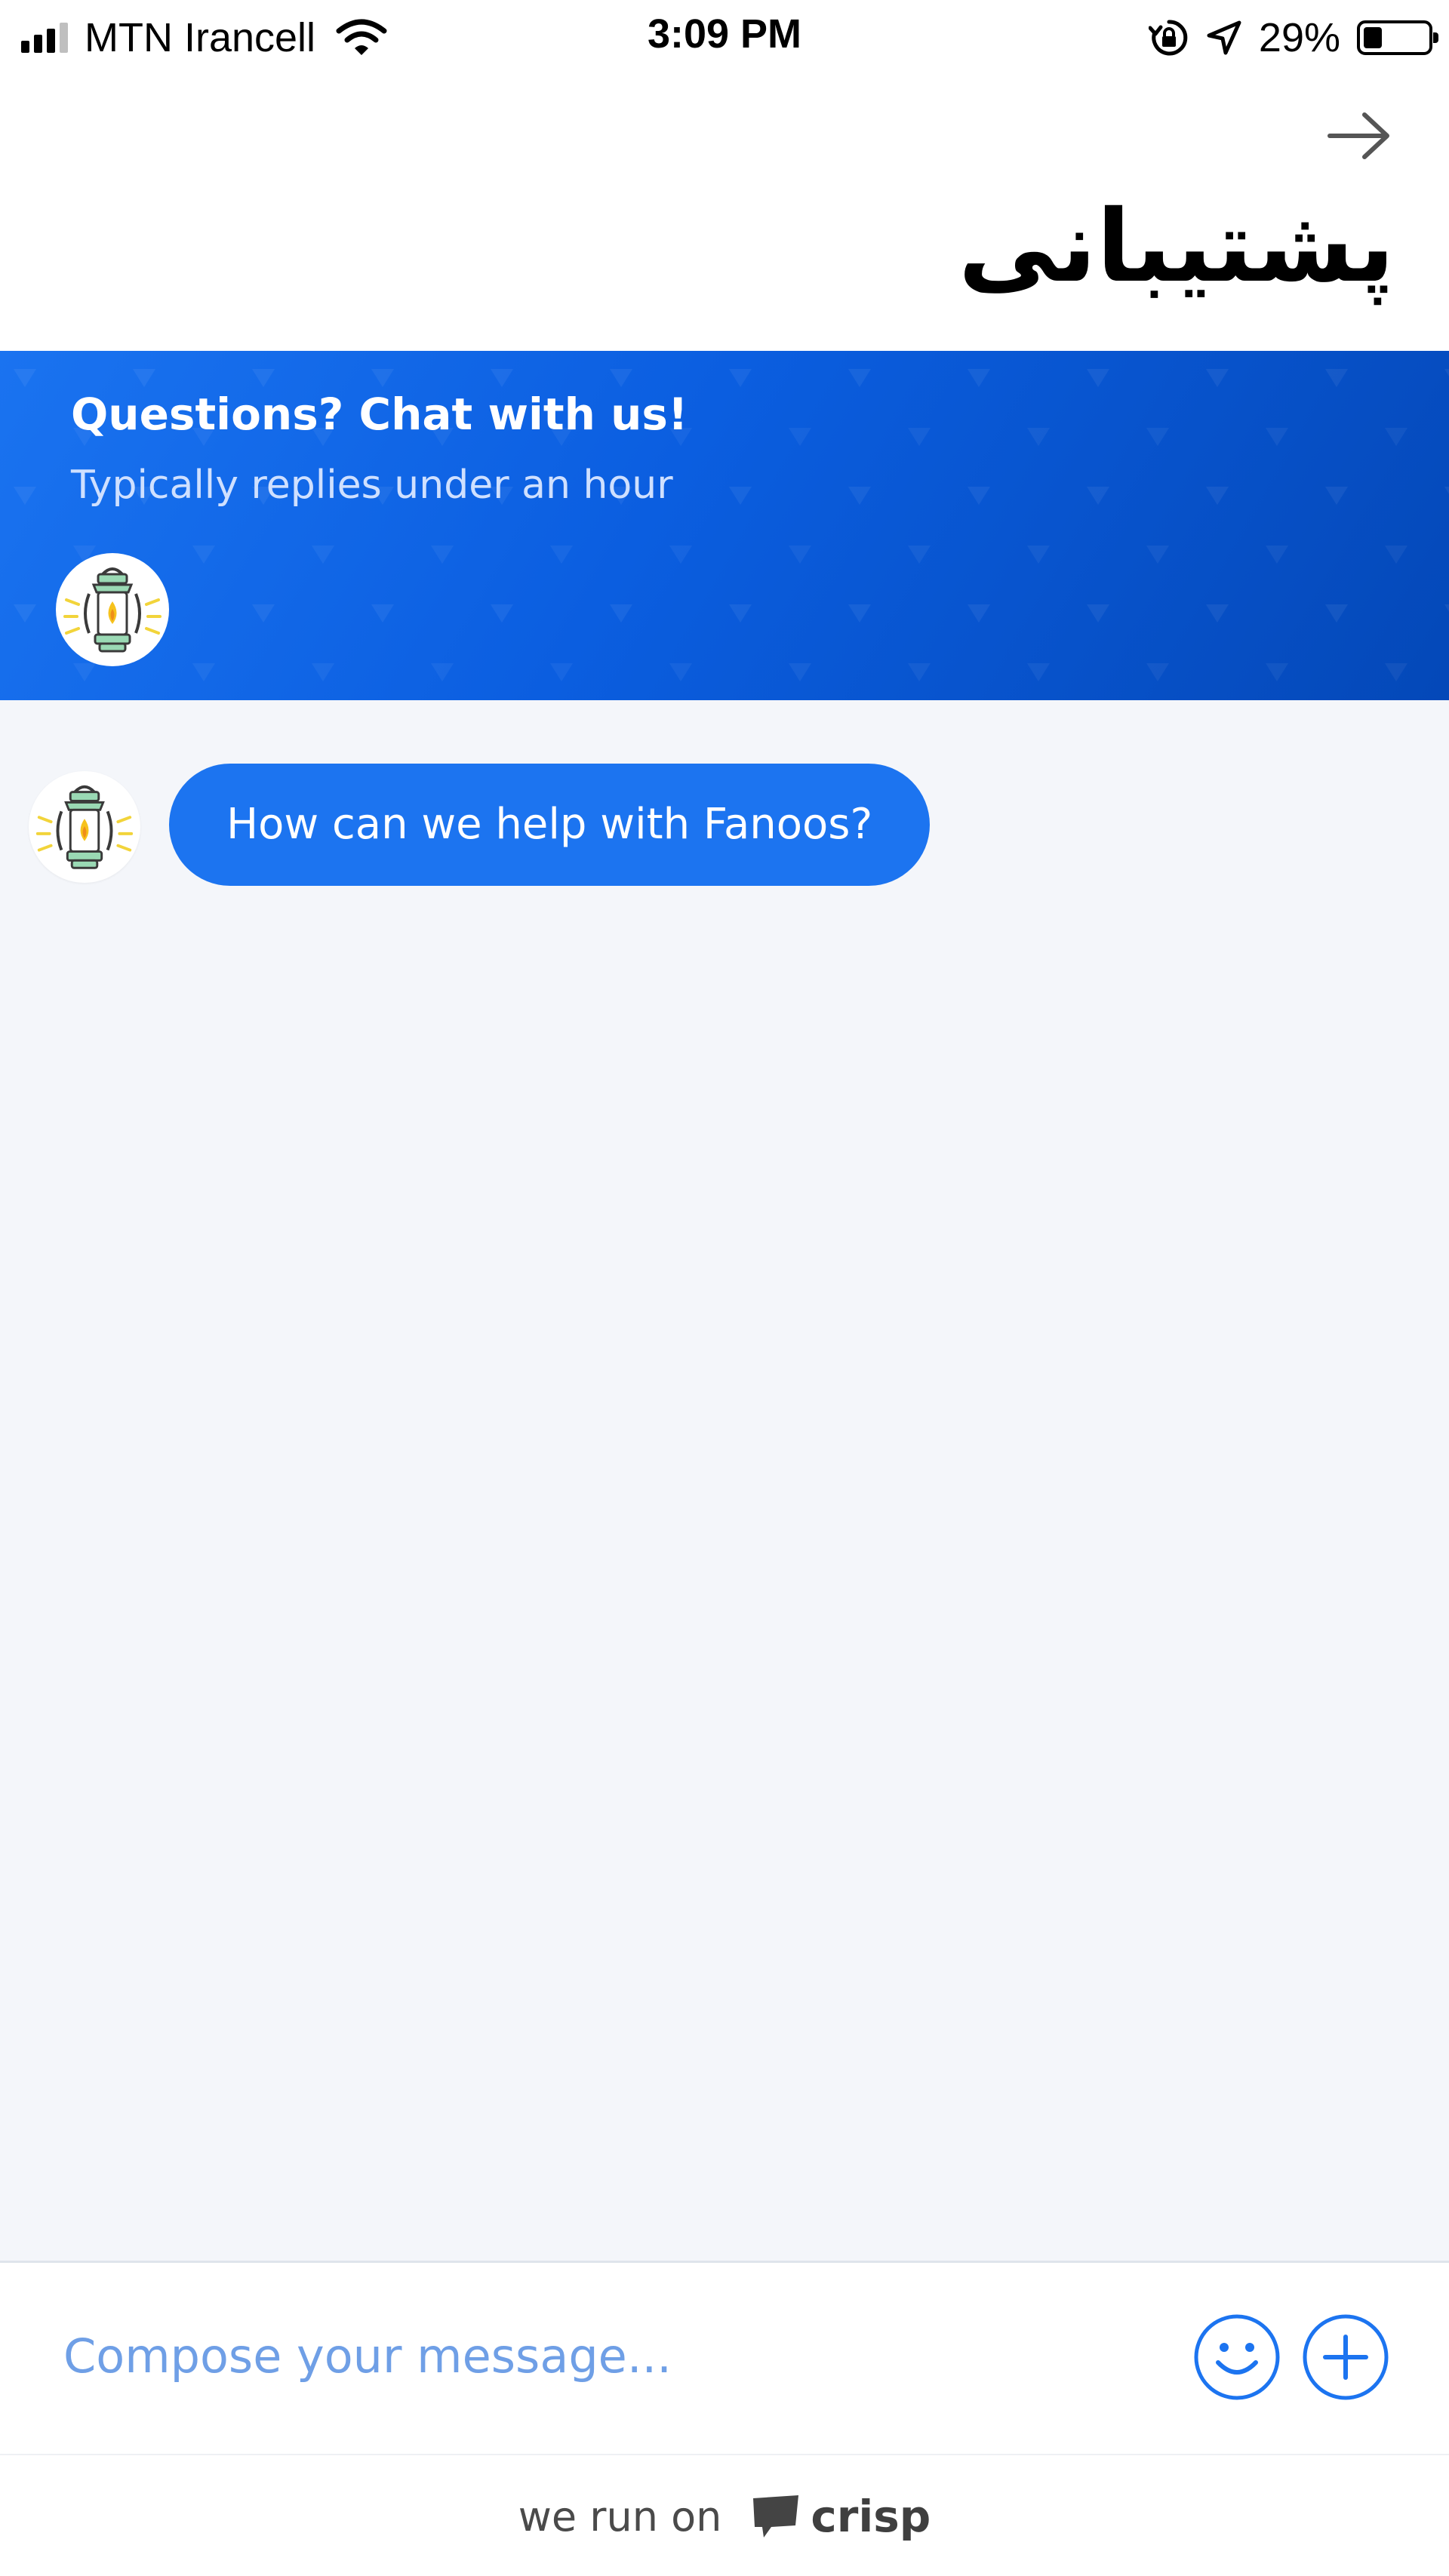 The width and height of the screenshot is (1449, 2576). I want to click on rotation-lock-icon, so click(1168, 38).